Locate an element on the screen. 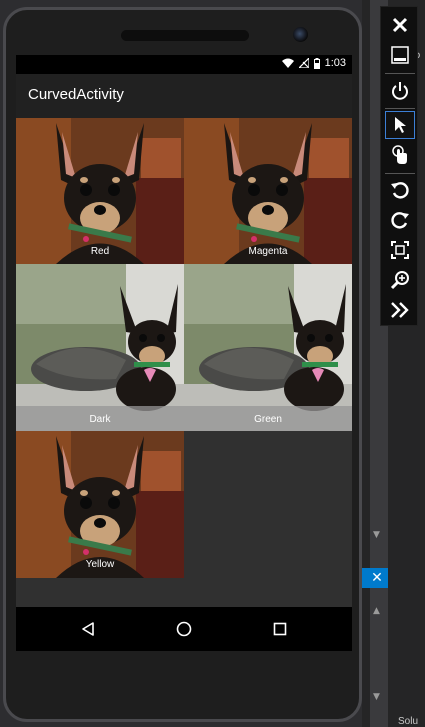  back-triangle-icon is located at coordinates (88, 629).